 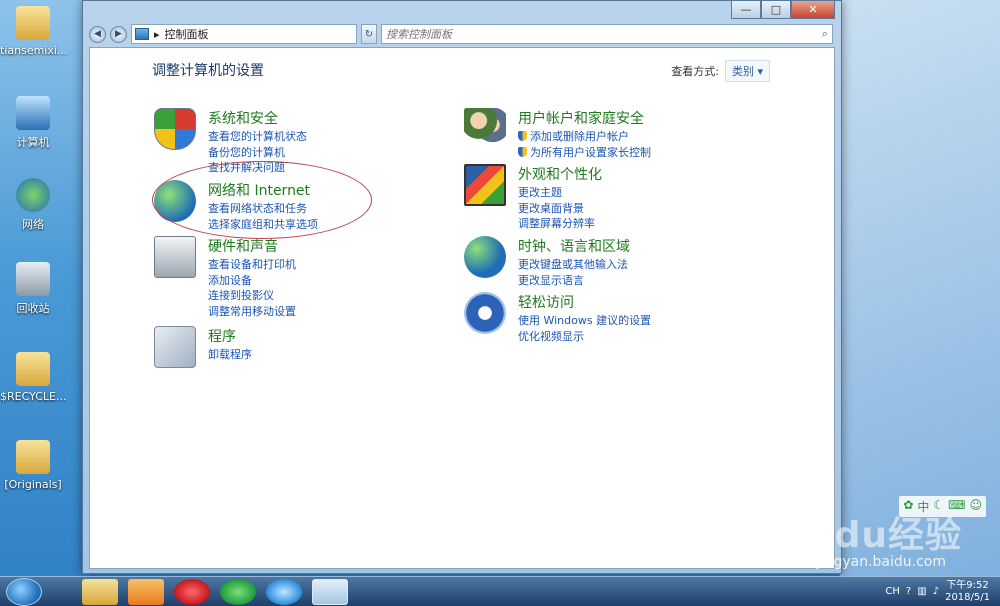 I want to click on baidu-watermark: ✿ 中 ☾ ⌨ ☺ Baidu经验 jingyan.baidu.com, so click(x=872, y=538).